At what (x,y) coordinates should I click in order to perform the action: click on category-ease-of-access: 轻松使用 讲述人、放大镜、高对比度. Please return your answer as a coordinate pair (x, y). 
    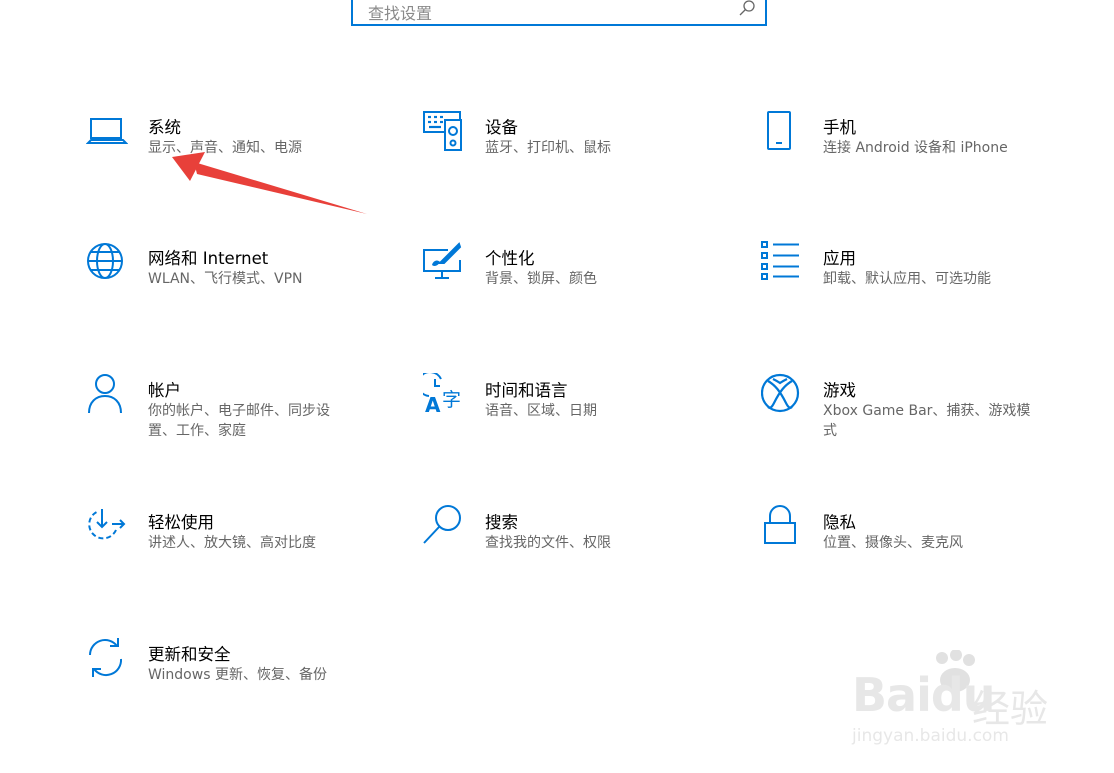
    Looking at the image, I should click on (251, 550).